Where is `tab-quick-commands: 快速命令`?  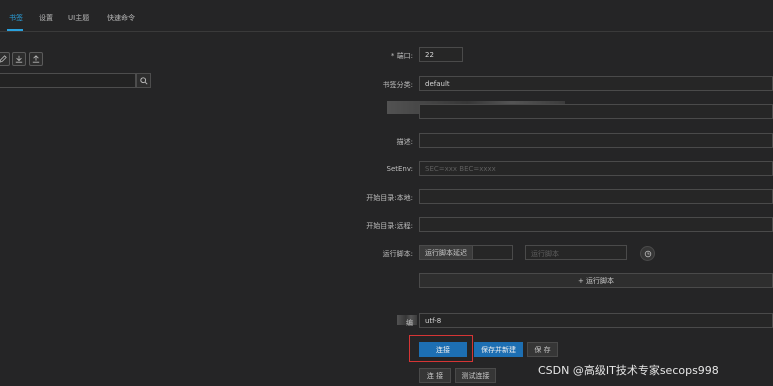 tab-quick-commands: 快速命令 is located at coordinates (121, 18).